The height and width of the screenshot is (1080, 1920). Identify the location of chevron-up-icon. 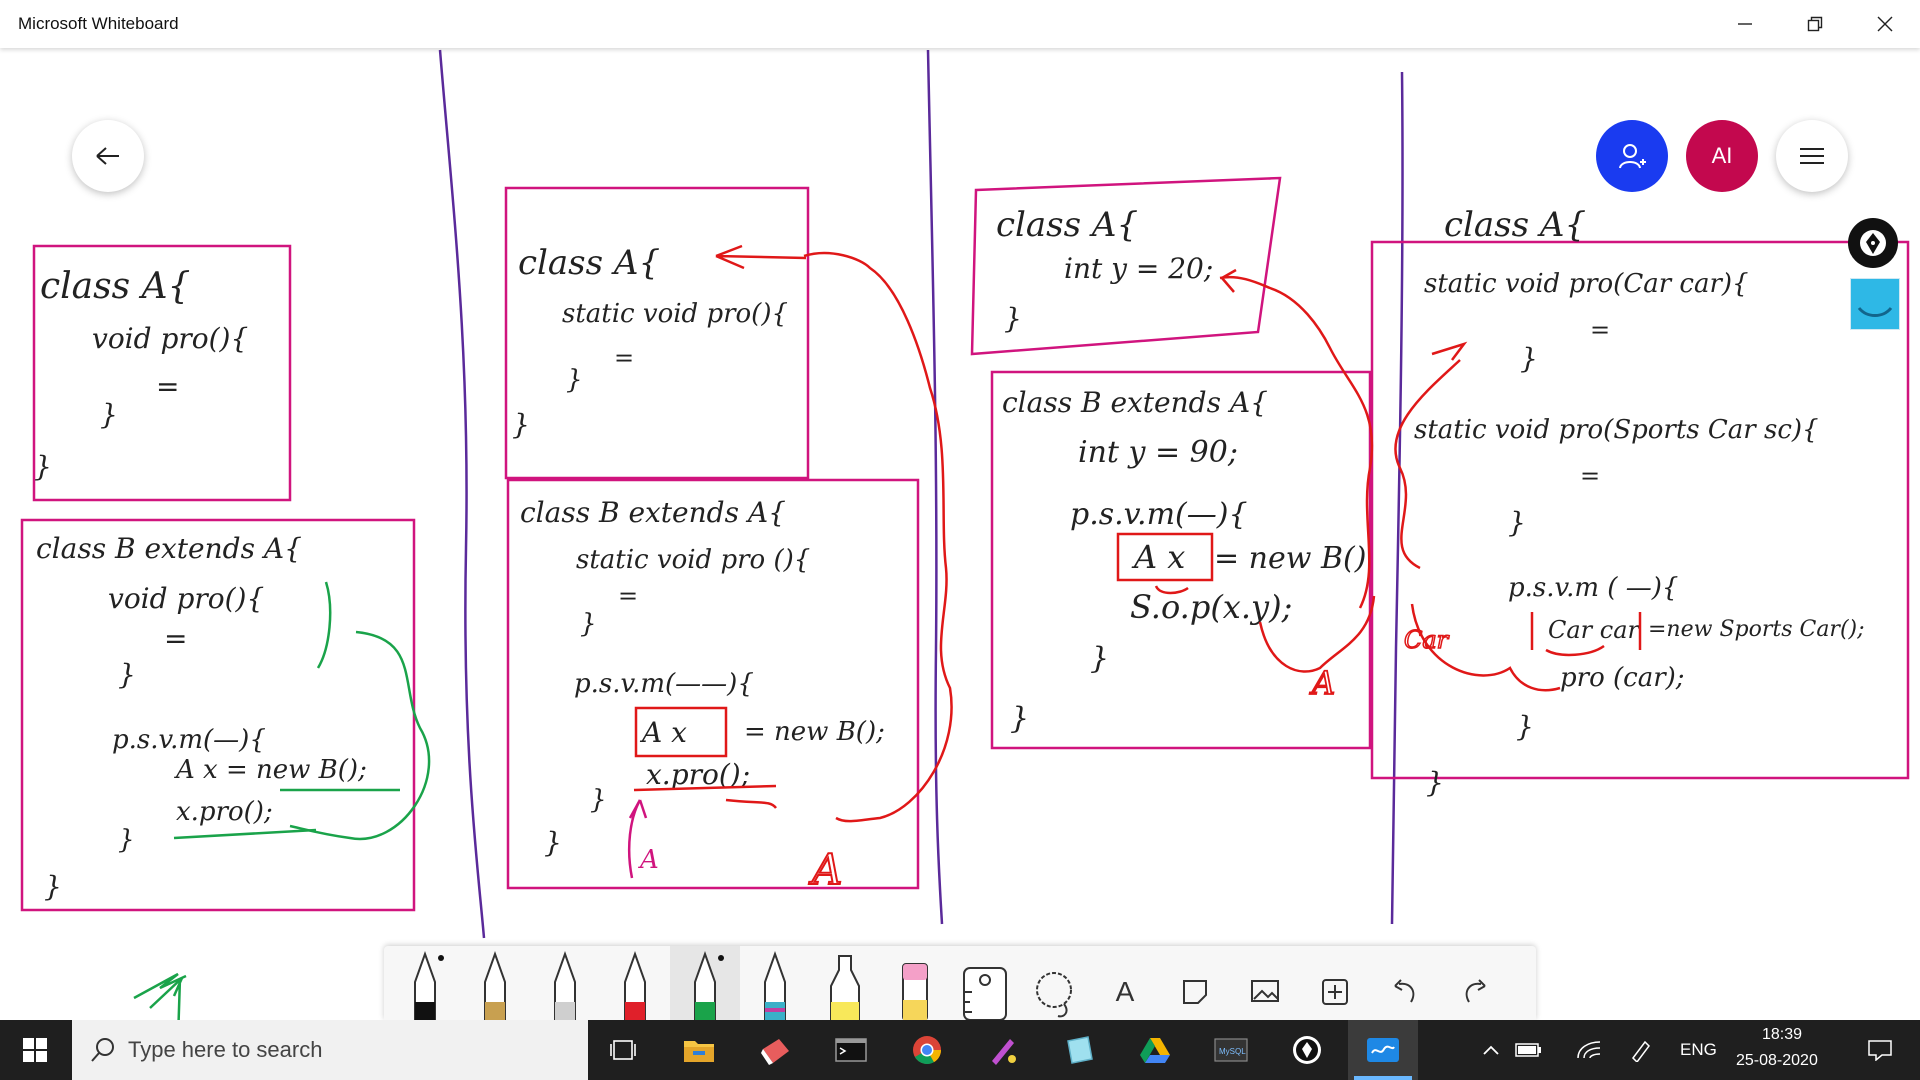
(1491, 1050).